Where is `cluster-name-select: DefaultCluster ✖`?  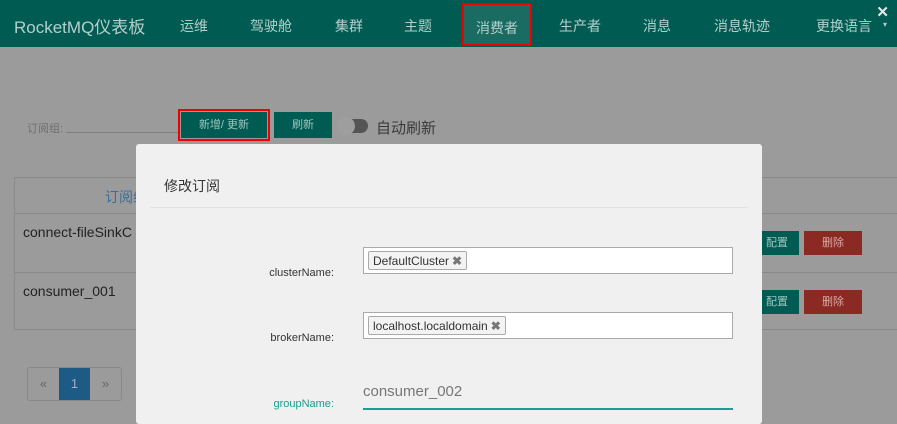
cluster-name-select: DefaultCluster ✖ is located at coordinates (548, 260).